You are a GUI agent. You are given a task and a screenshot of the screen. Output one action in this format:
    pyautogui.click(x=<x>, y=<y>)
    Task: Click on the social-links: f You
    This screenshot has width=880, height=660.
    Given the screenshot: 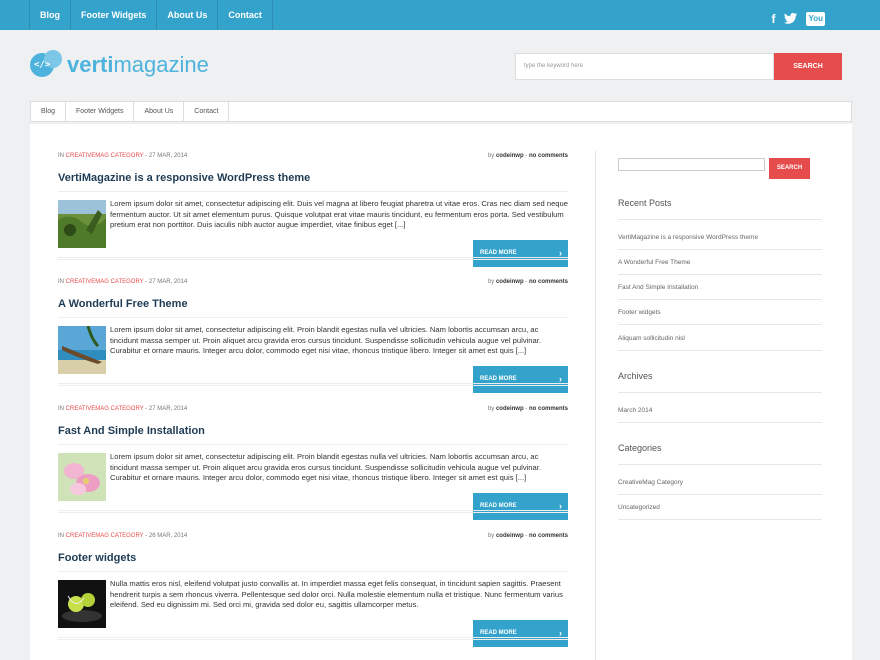 What is the action you would take?
    pyautogui.click(x=798, y=19)
    